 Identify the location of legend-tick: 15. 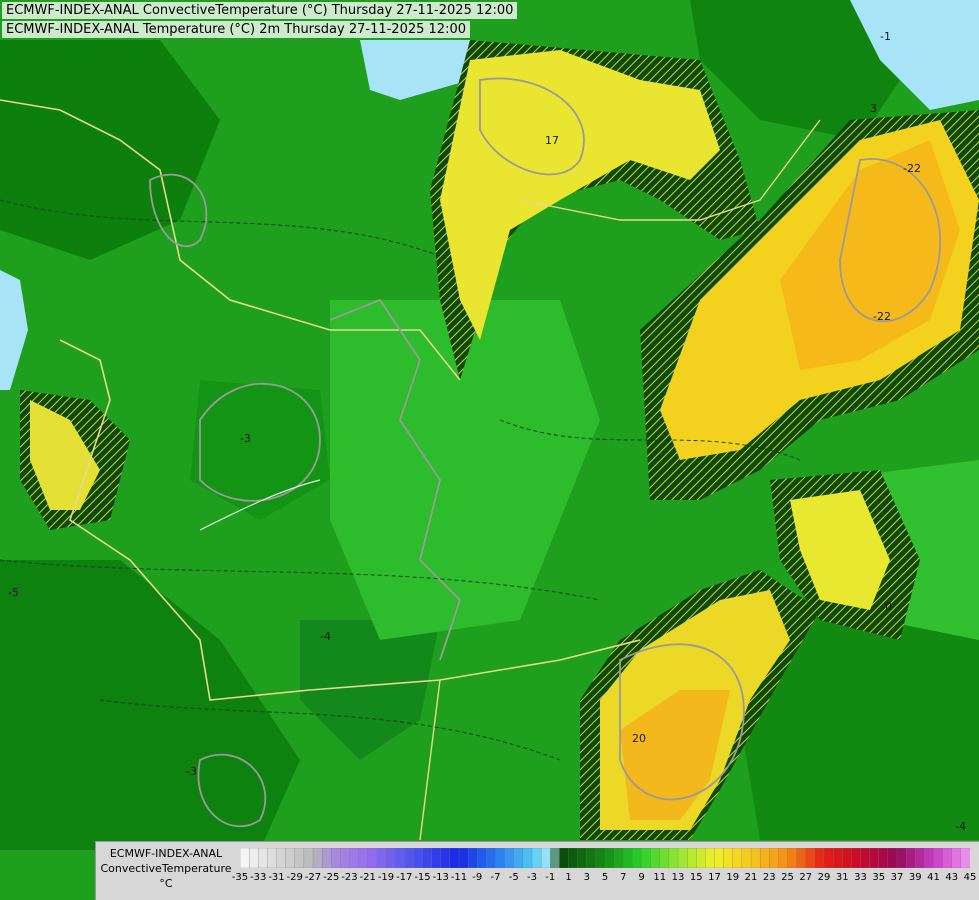
(696, 877).